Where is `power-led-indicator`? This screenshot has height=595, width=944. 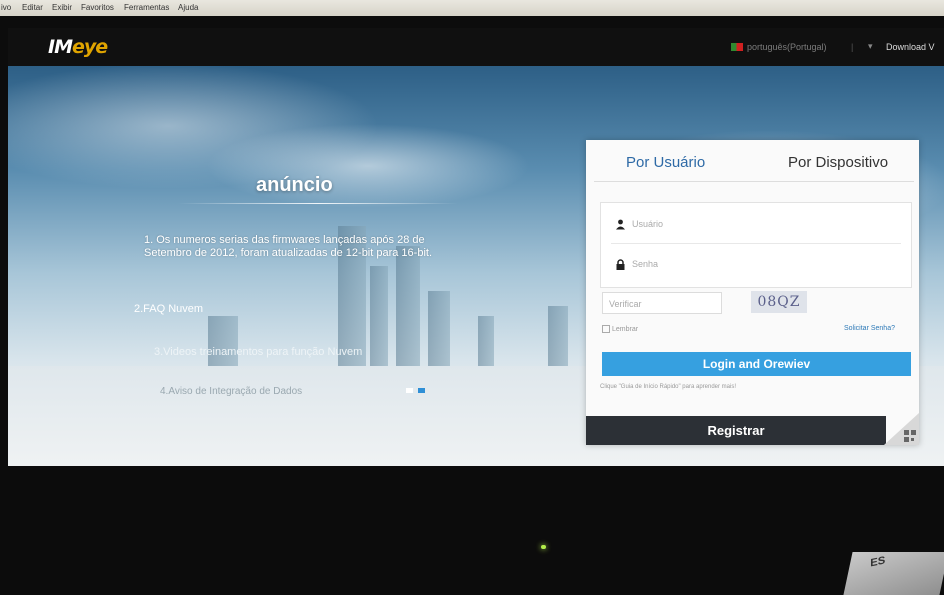
power-led-indicator is located at coordinates (543, 547).